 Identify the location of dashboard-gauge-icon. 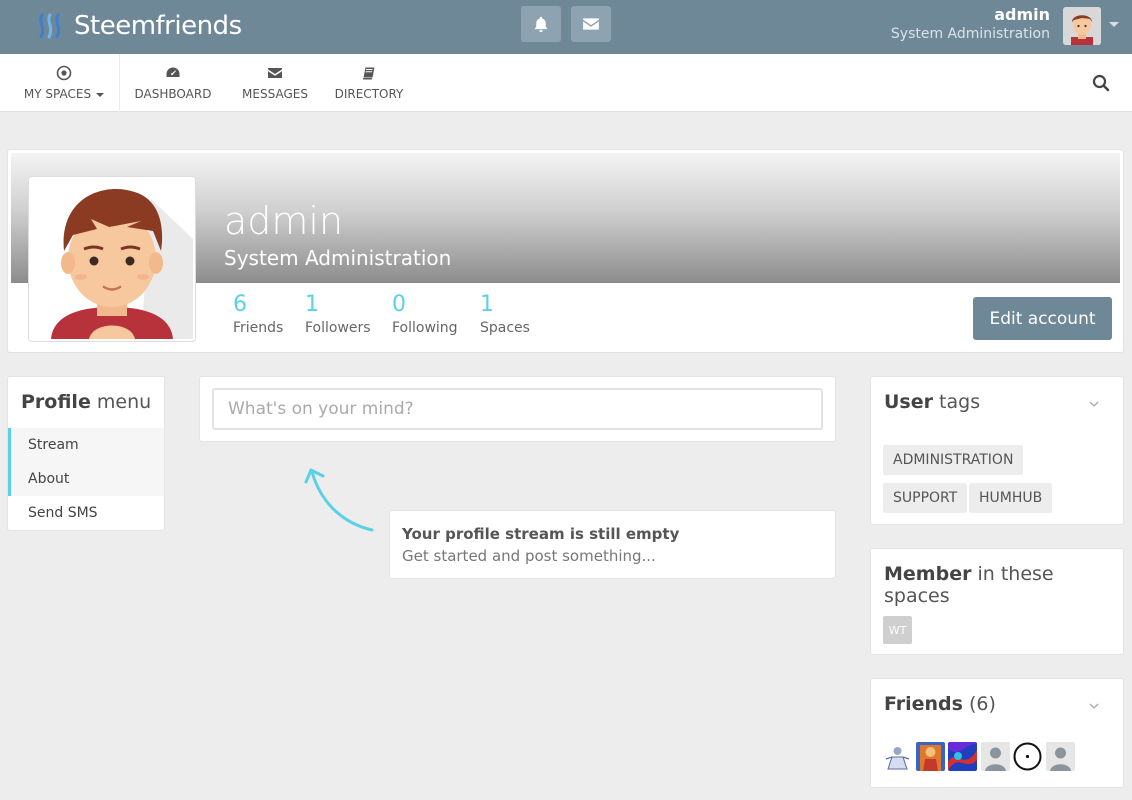
(173, 72).